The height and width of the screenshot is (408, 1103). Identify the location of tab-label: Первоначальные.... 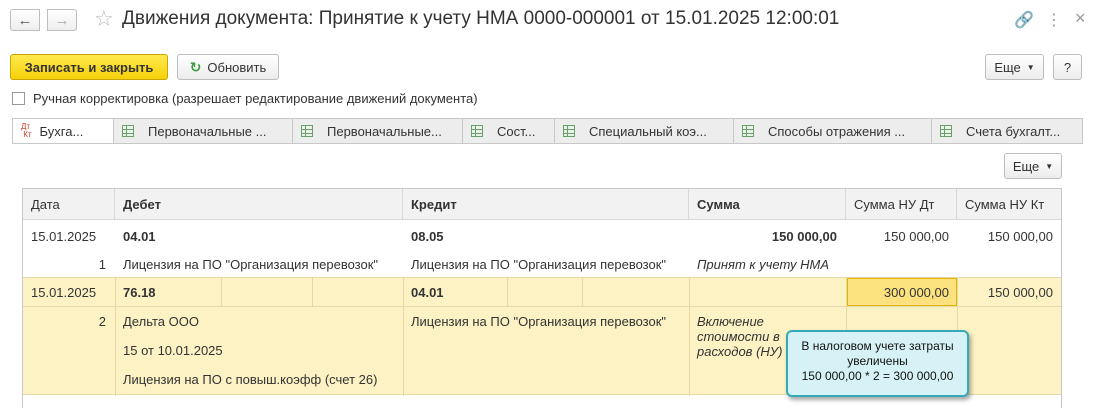
(384, 131).